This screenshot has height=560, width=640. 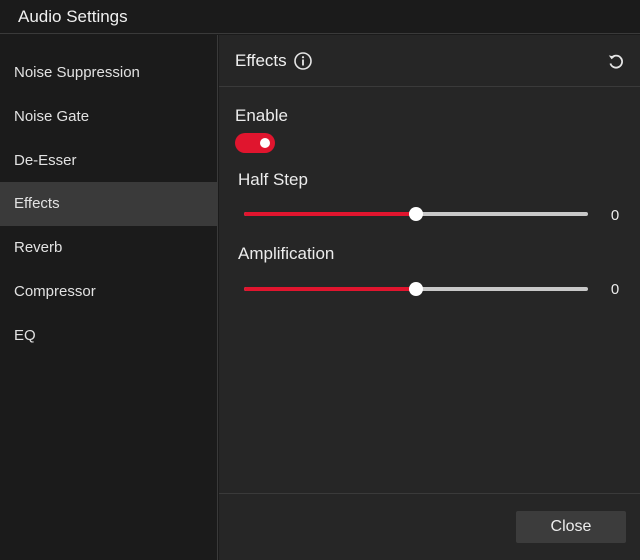 What do you see at coordinates (108, 204) in the screenshot?
I see `sidebar-item-effects: Effects` at bounding box center [108, 204].